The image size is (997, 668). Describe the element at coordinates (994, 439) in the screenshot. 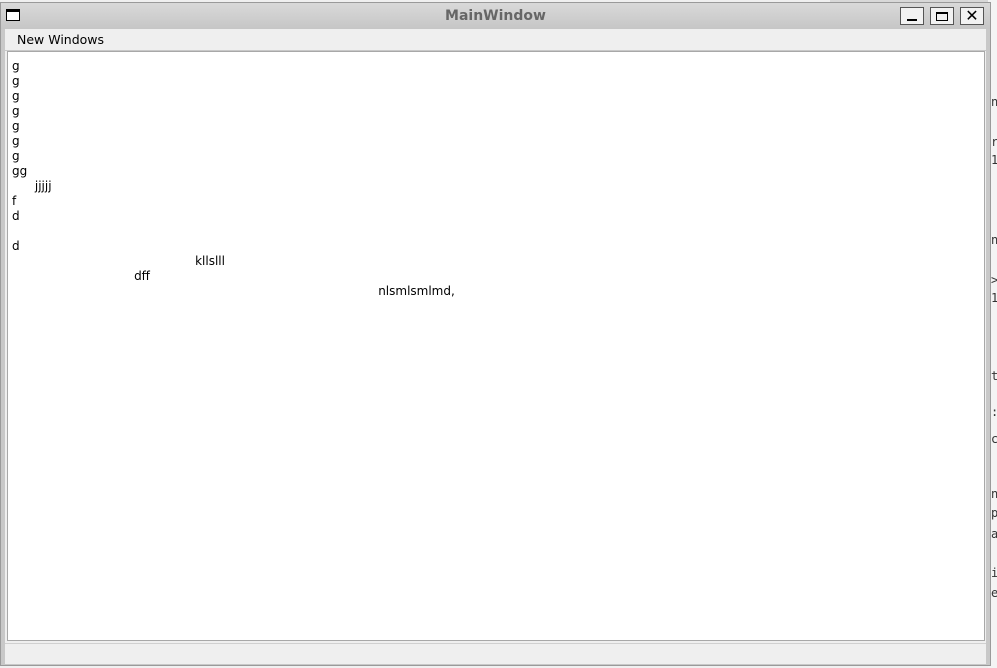

I see `background-char: c` at that location.